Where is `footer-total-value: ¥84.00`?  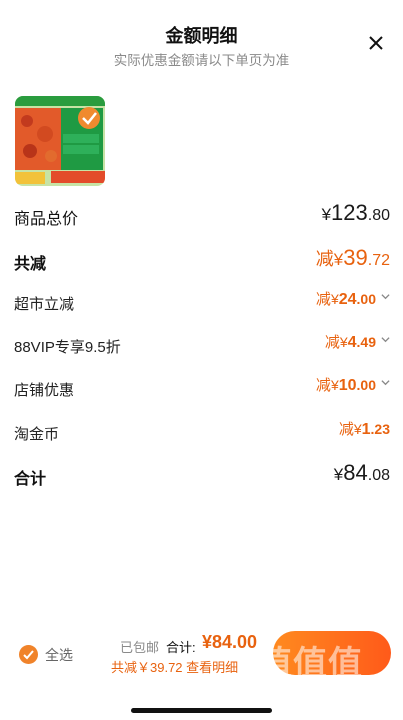
footer-total-value: ¥84.00 is located at coordinates (230, 642).